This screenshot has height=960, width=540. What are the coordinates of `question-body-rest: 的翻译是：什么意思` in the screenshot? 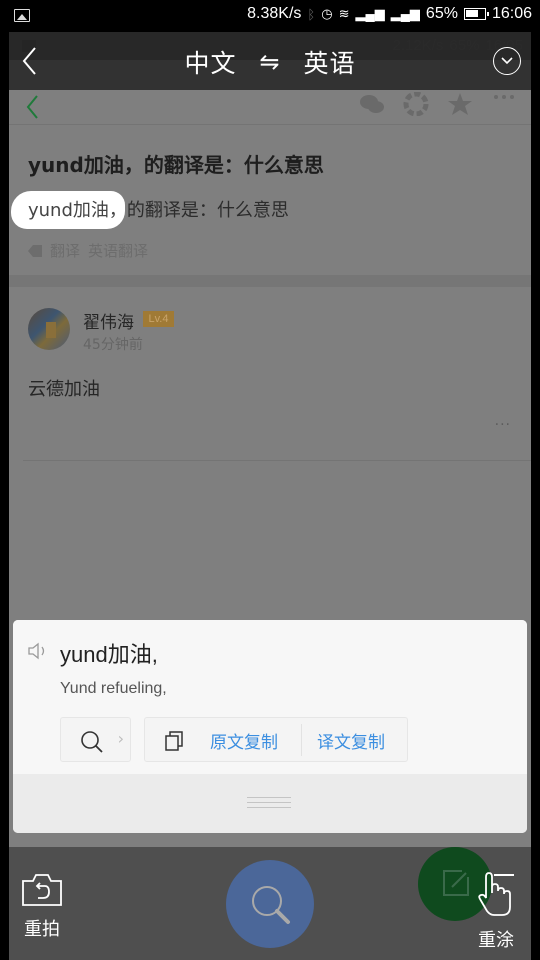 It's located at (207, 210).